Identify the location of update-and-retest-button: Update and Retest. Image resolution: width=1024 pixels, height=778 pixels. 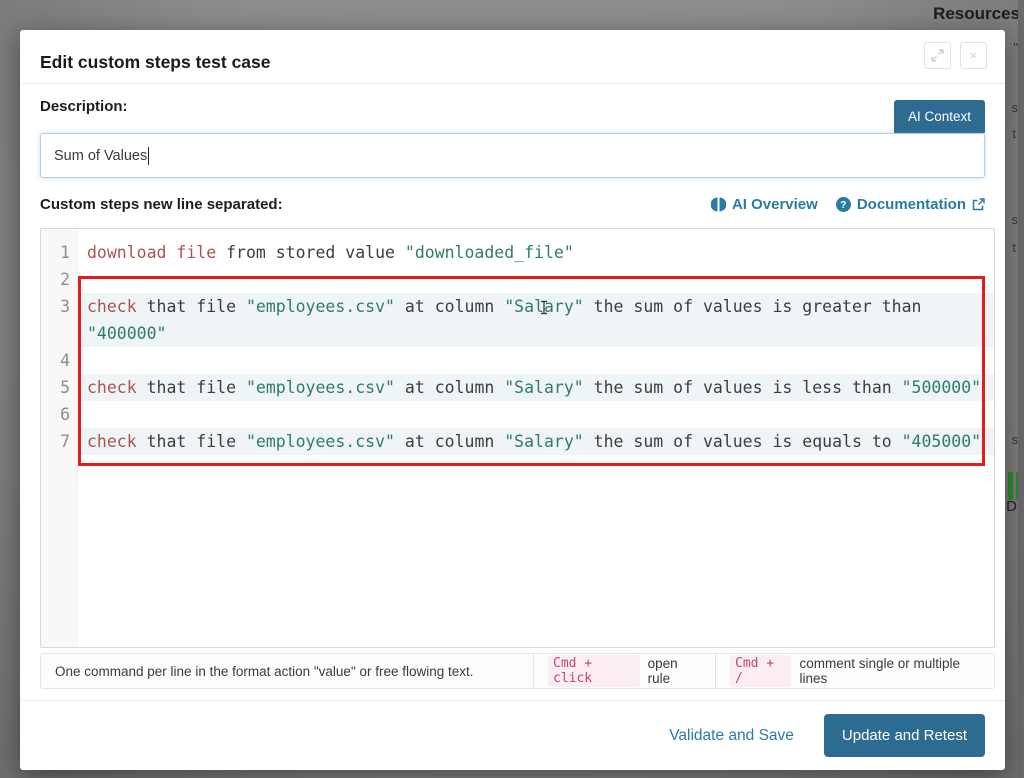
(904, 735).